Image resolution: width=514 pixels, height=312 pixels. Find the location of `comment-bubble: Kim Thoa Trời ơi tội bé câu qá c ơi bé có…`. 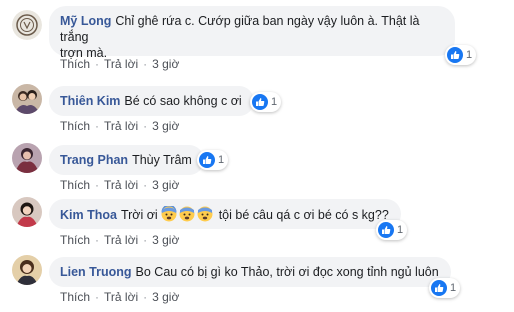

comment-bubble: Kim Thoa Trời ơi tội bé câu qá c ơi bé có… is located at coordinates (225, 214).